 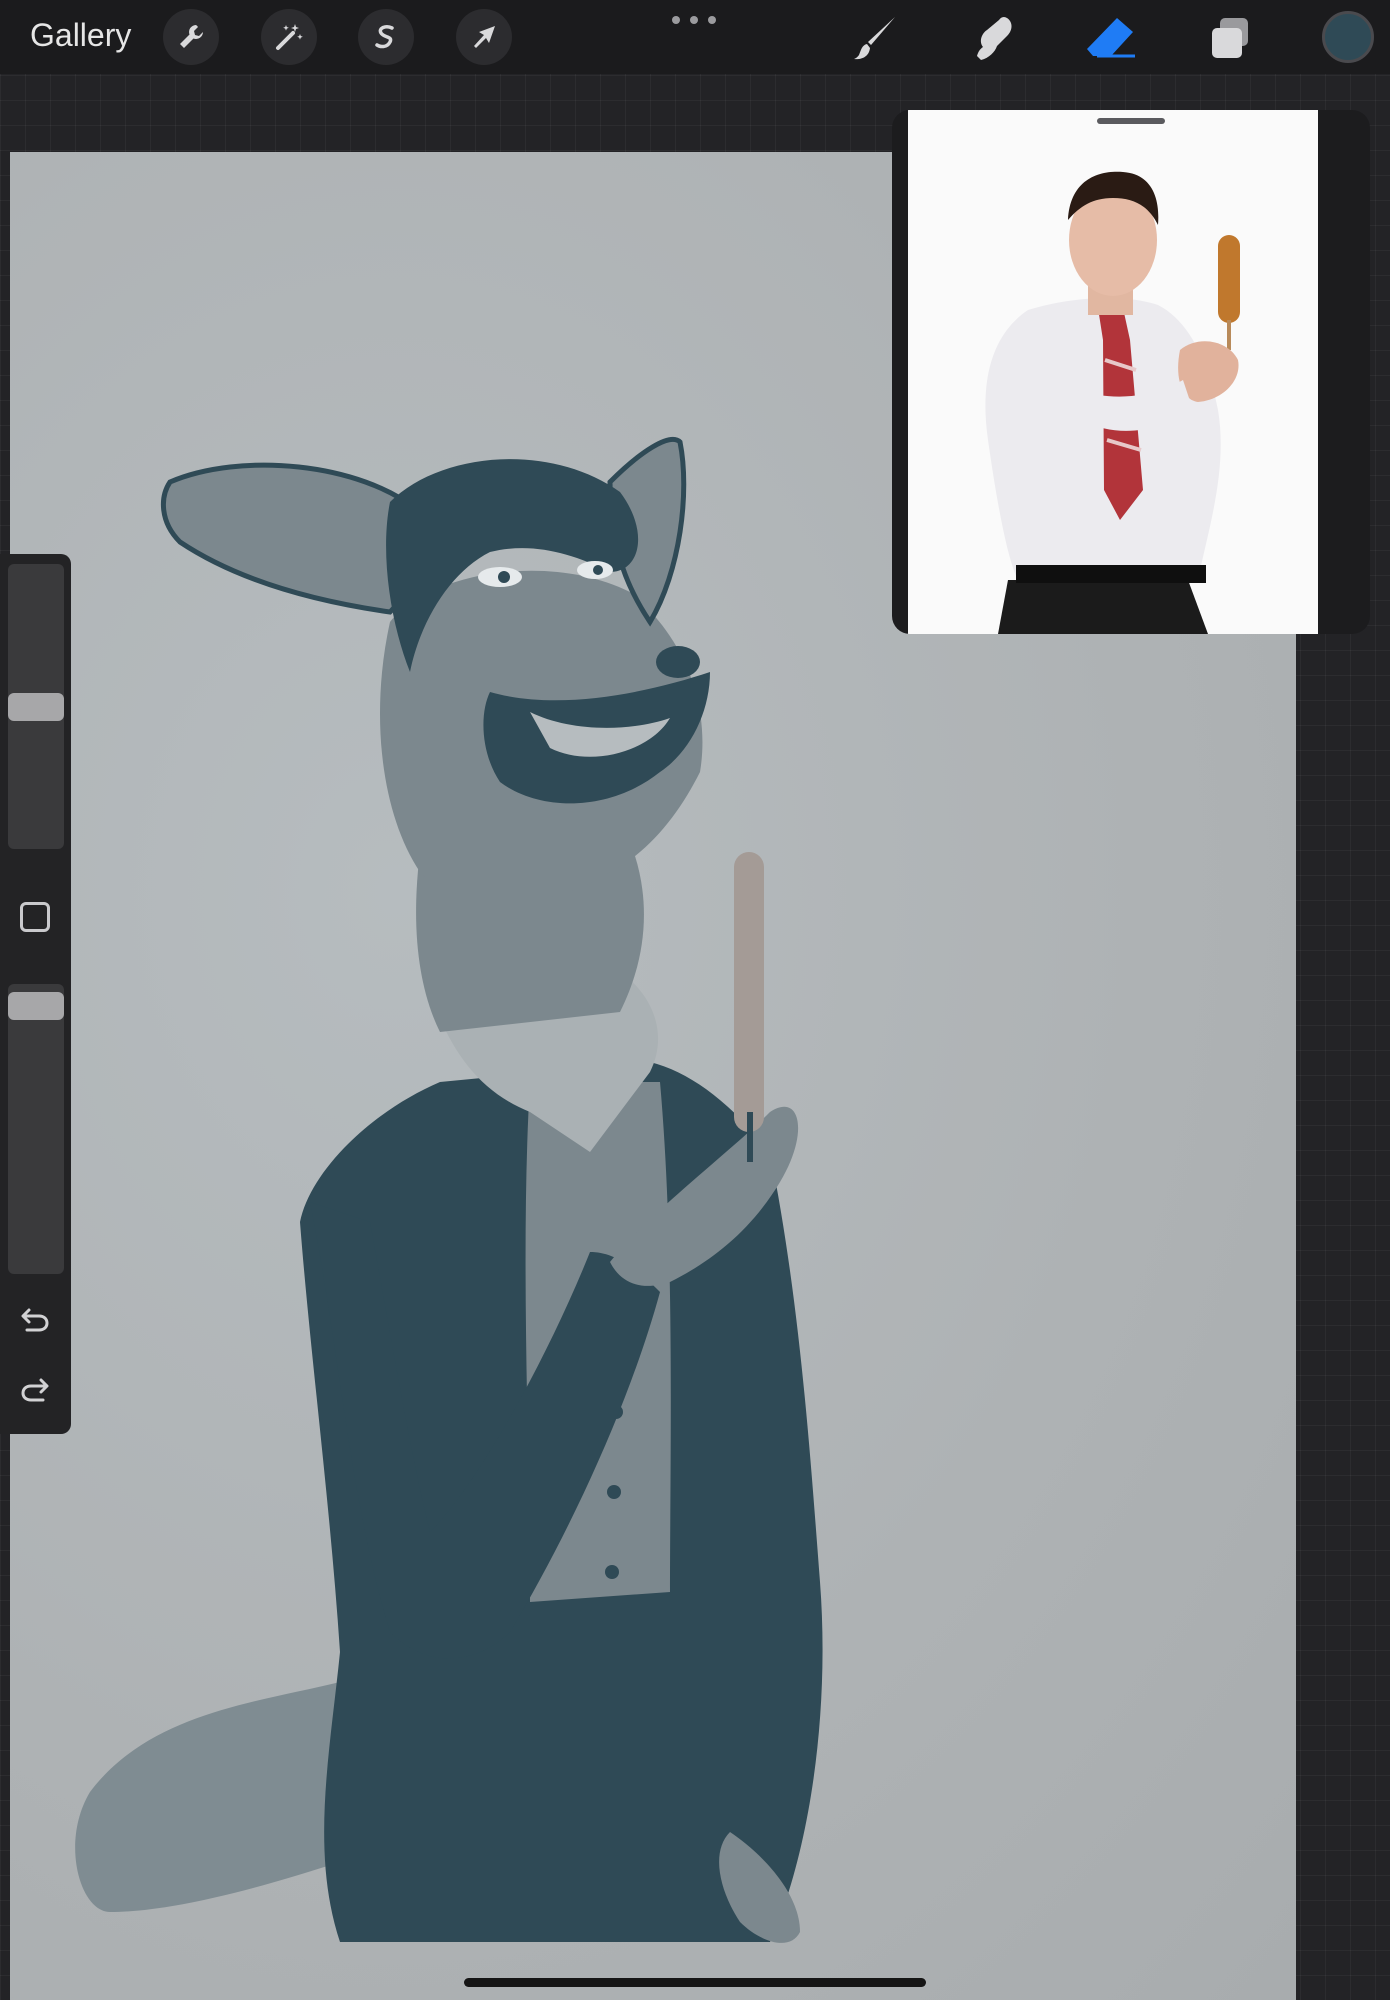 I want to click on brush-tool-button, so click(x=875, y=38).